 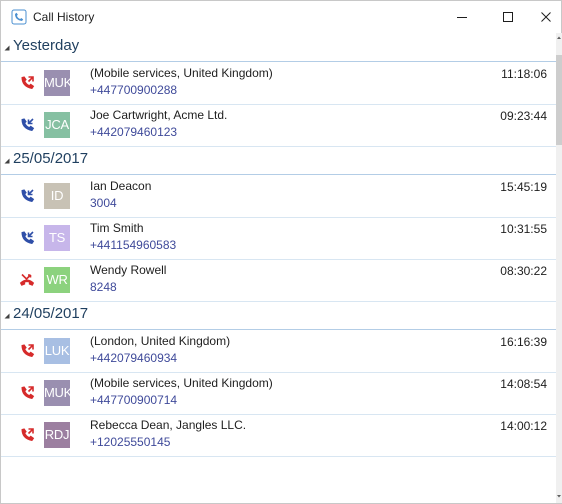 I want to click on group-label: Yesterday, so click(x=46, y=45).